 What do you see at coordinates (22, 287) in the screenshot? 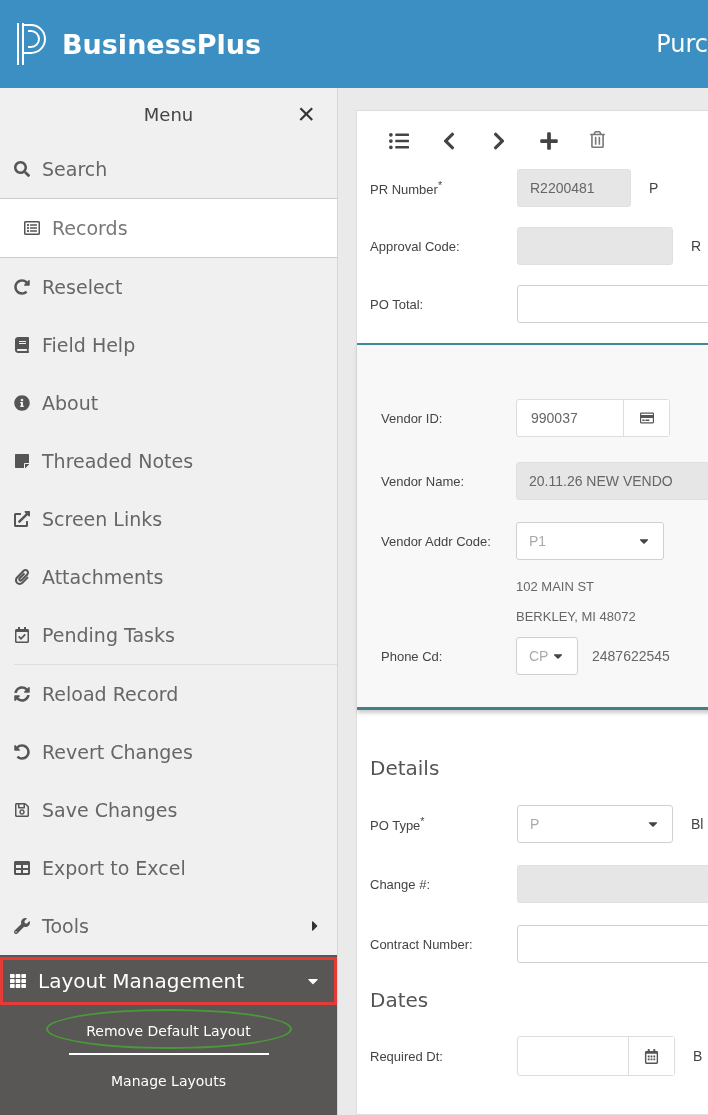
I see `redo-icon` at bounding box center [22, 287].